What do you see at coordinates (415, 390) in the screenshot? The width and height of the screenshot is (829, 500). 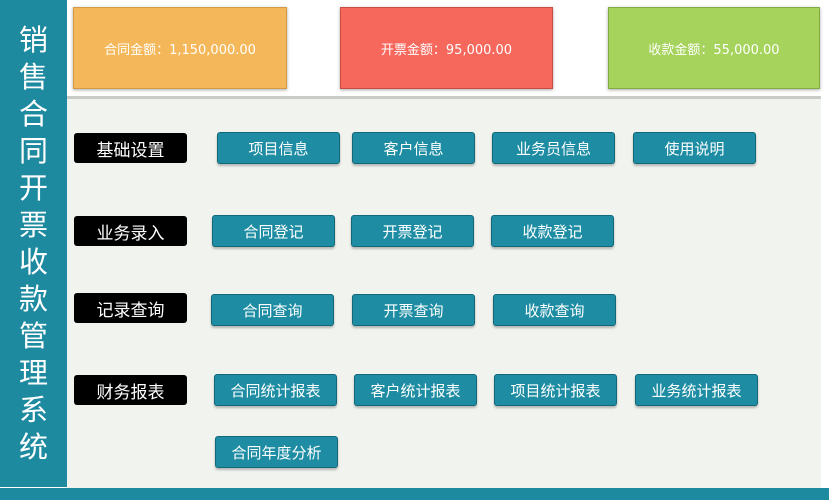 I see `customer-stats-report-button: 客户统计报表` at bounding box center [415, 390].